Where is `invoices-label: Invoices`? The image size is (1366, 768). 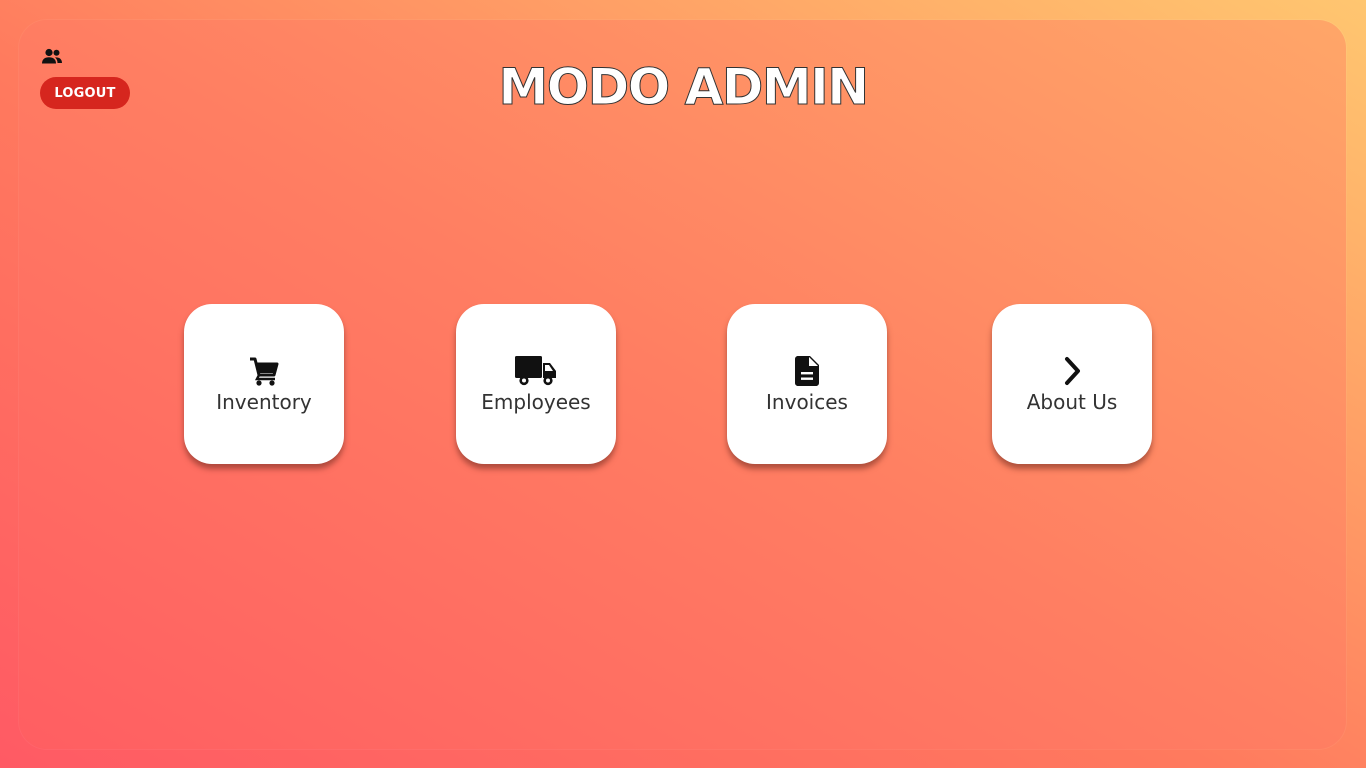 invoices-label: Invoices is located at coordinates (807, 402).